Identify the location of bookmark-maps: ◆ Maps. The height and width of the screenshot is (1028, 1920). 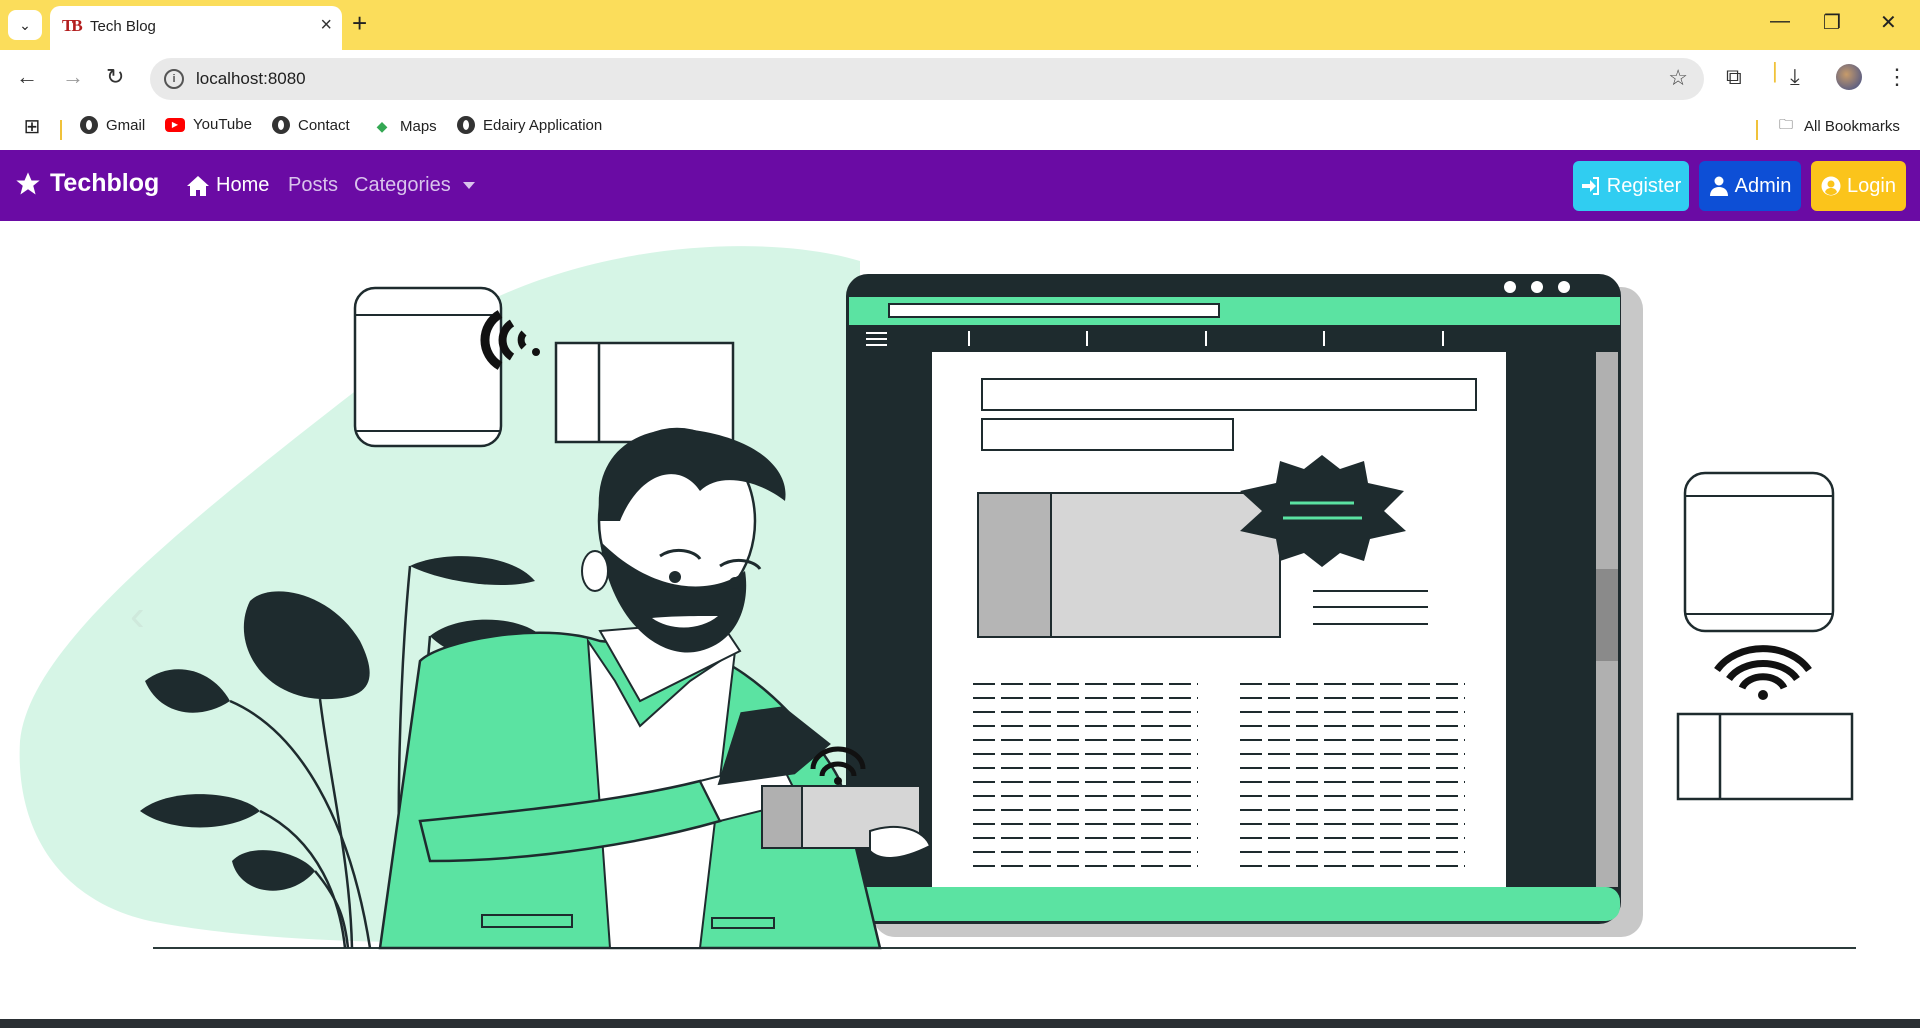
(404, 126).